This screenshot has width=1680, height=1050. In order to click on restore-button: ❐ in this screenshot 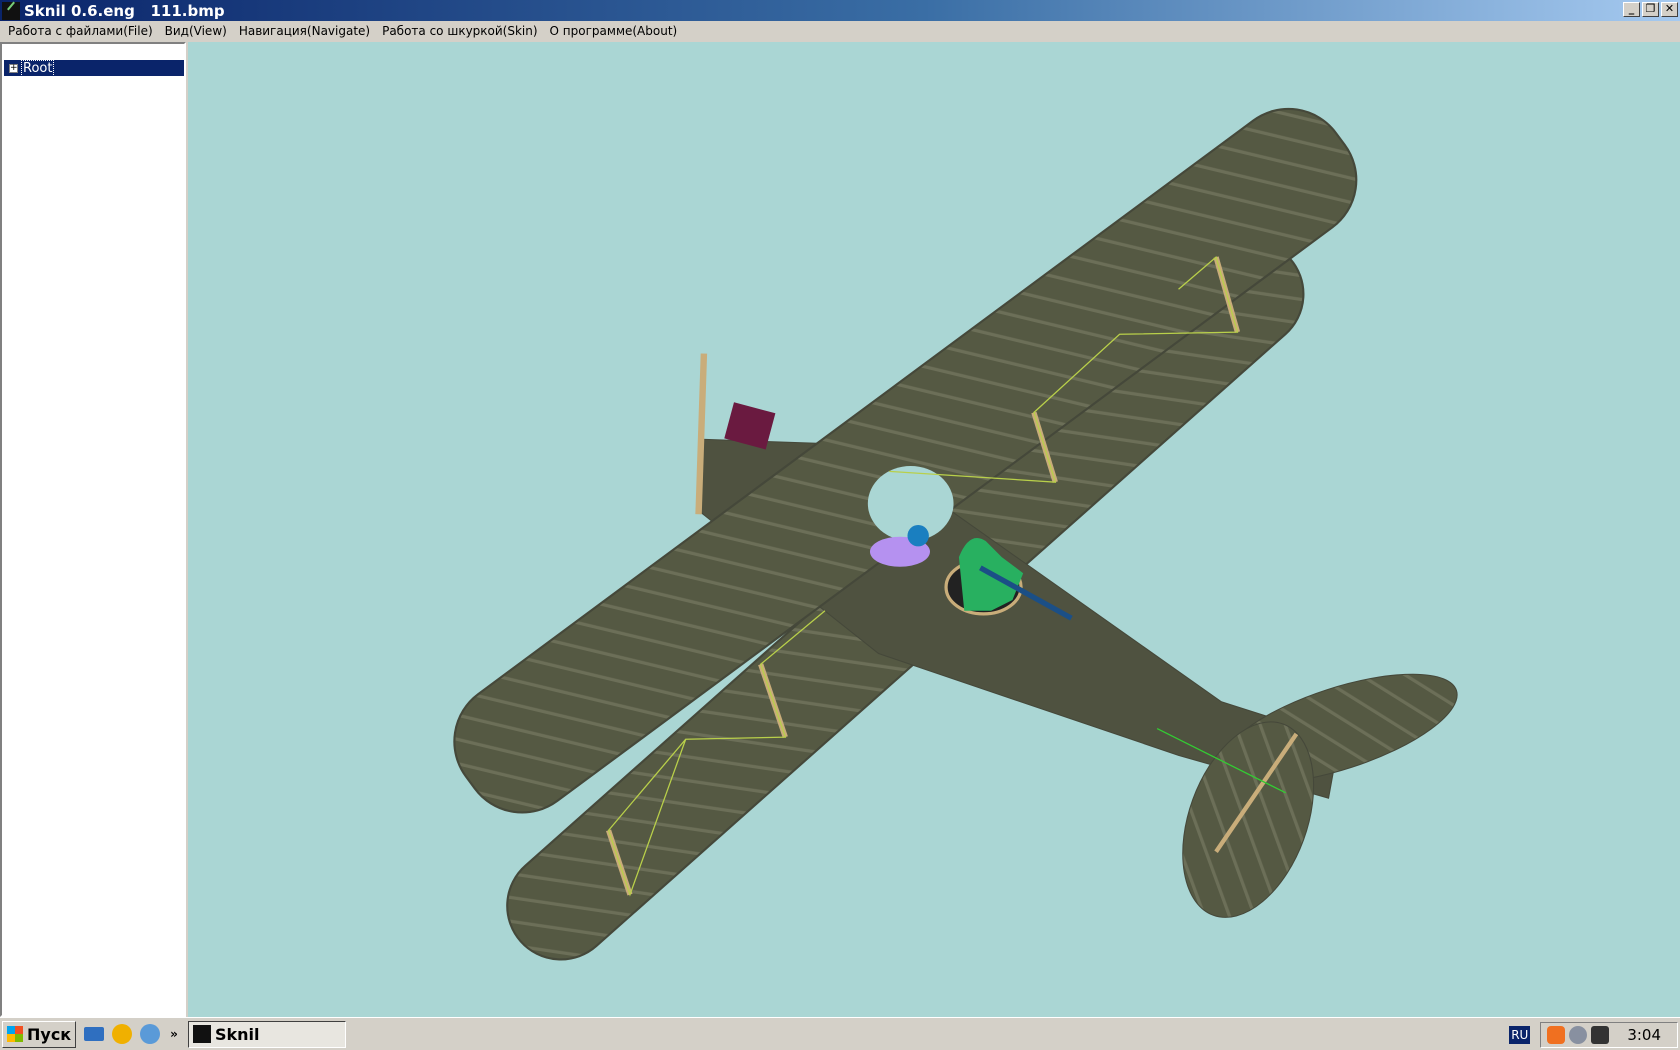, I will do `click(1650, 9)`.